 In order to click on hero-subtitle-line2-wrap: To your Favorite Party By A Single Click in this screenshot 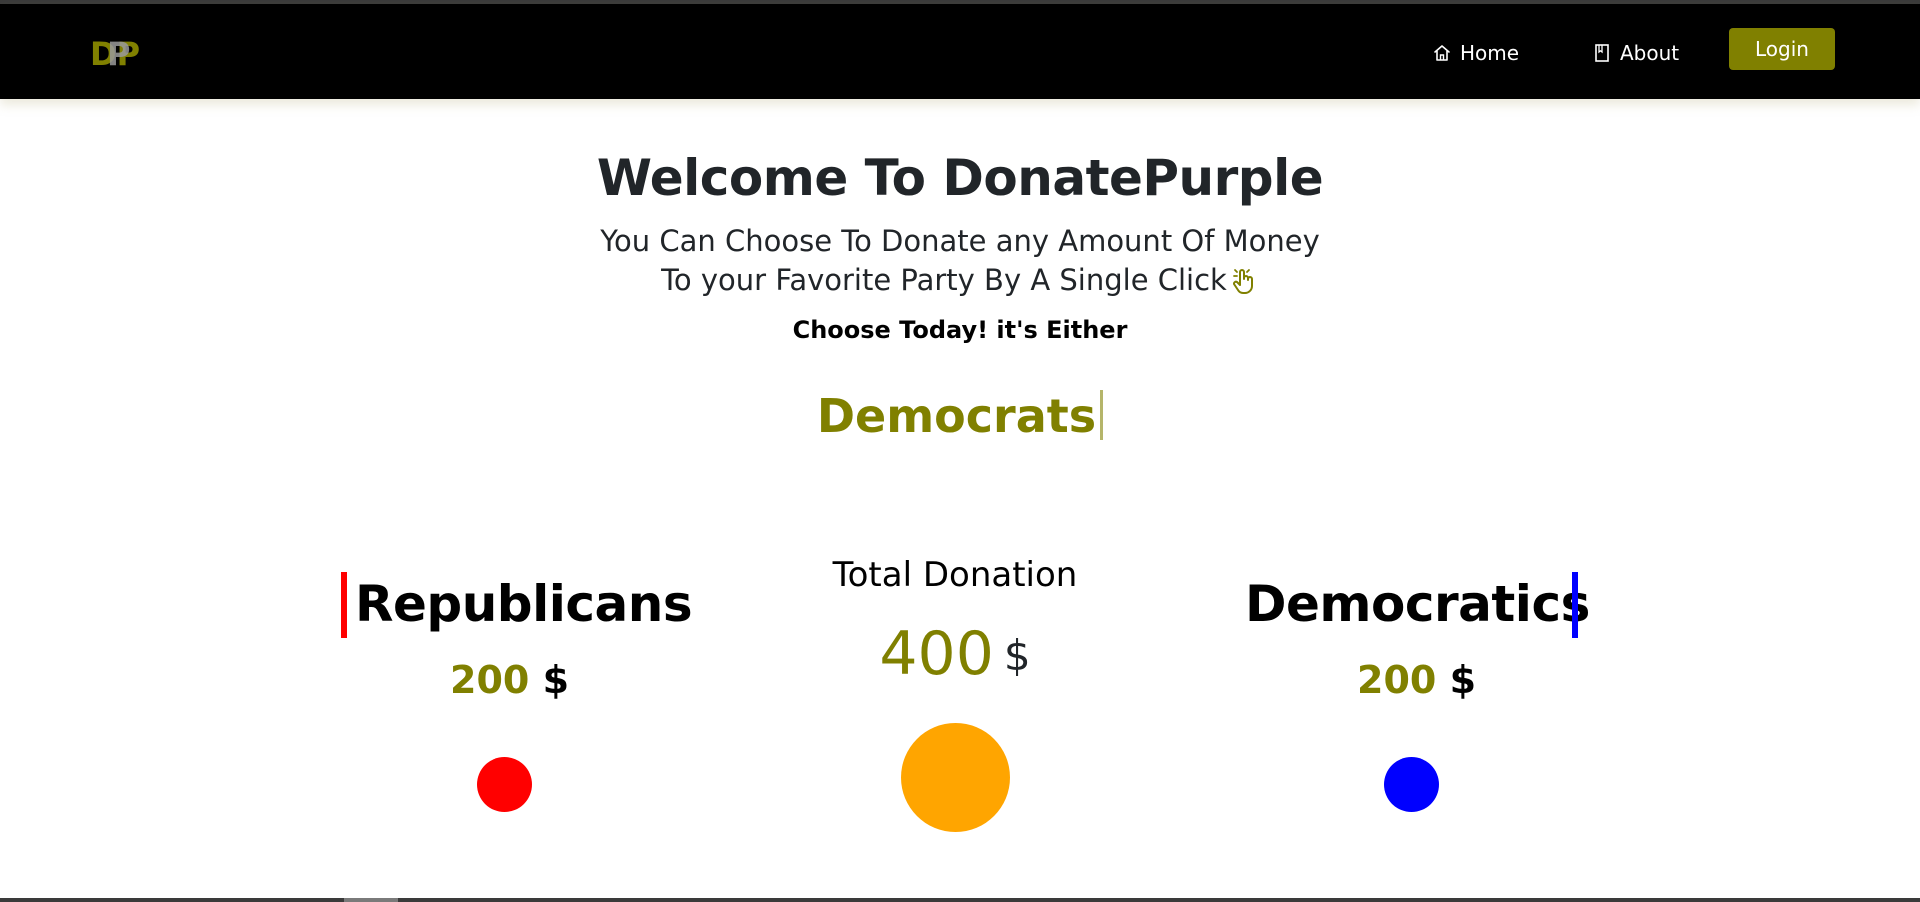, I will do `click(960, 280)`.